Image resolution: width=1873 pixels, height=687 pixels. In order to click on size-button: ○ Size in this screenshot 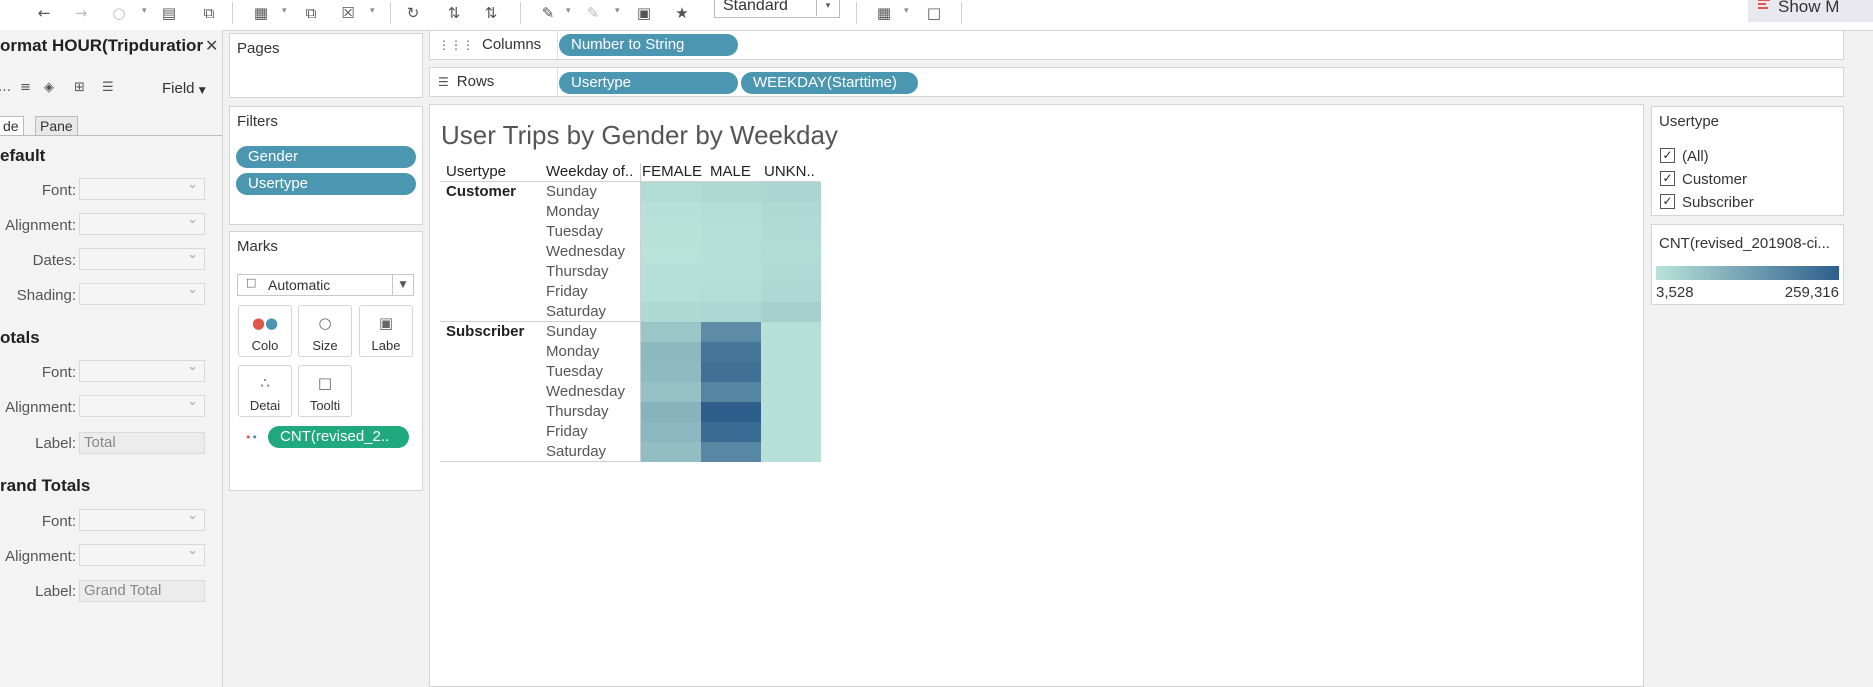, I will do `click(325, 331)`.